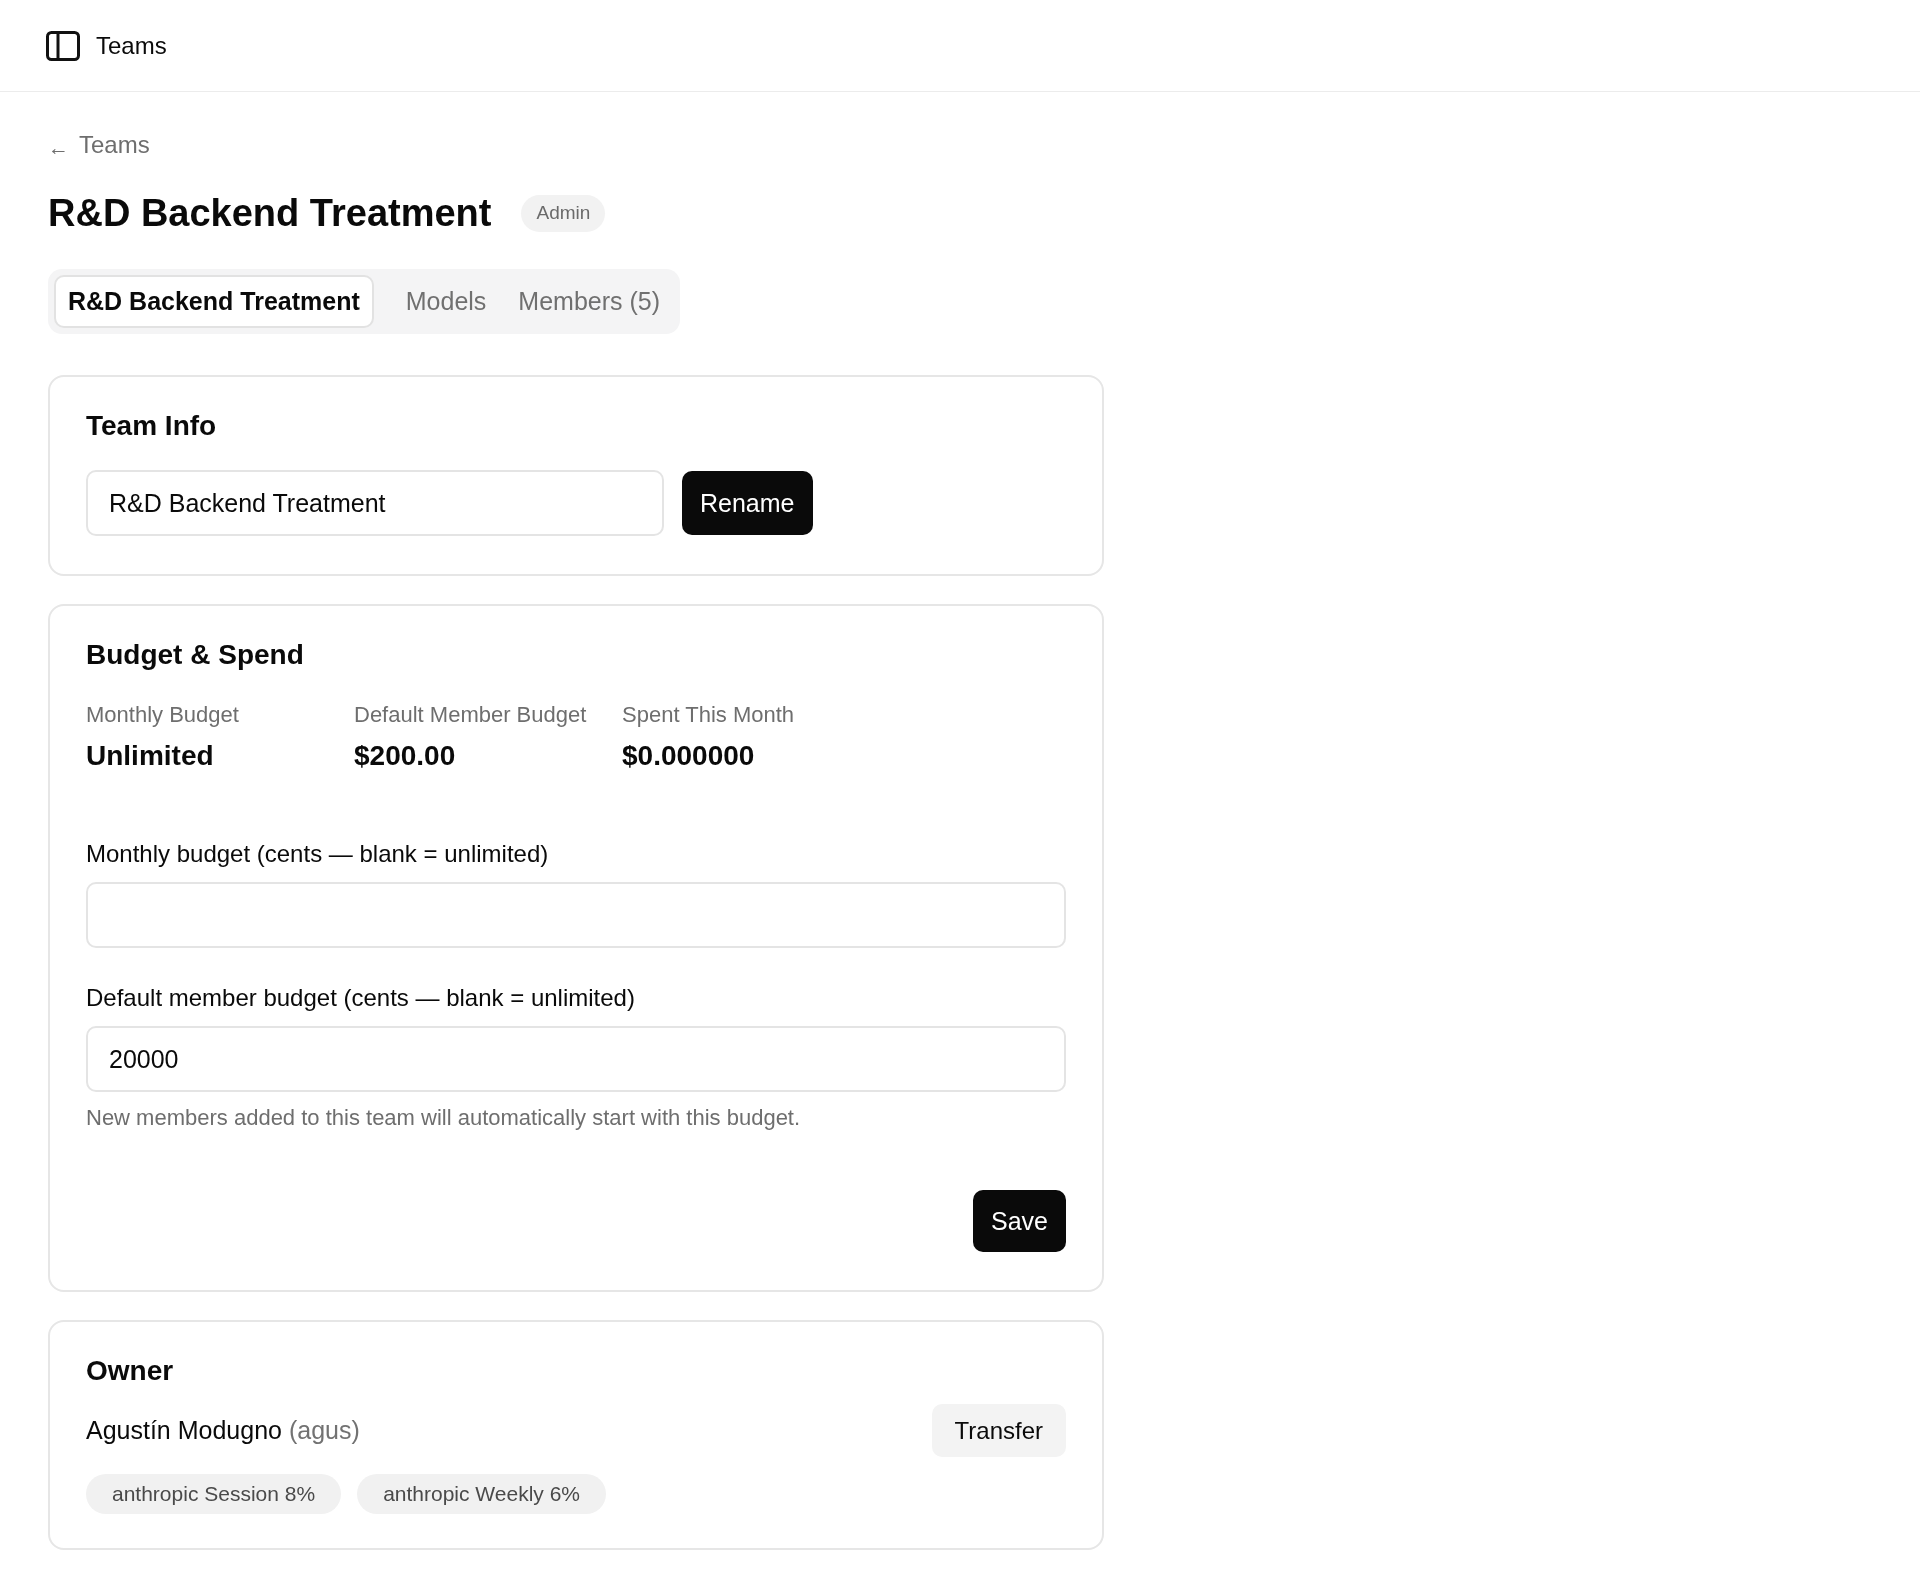  Describe the element at coordinates (151, 426) in the screenshot. I see `card-title: Team Info` at that location.